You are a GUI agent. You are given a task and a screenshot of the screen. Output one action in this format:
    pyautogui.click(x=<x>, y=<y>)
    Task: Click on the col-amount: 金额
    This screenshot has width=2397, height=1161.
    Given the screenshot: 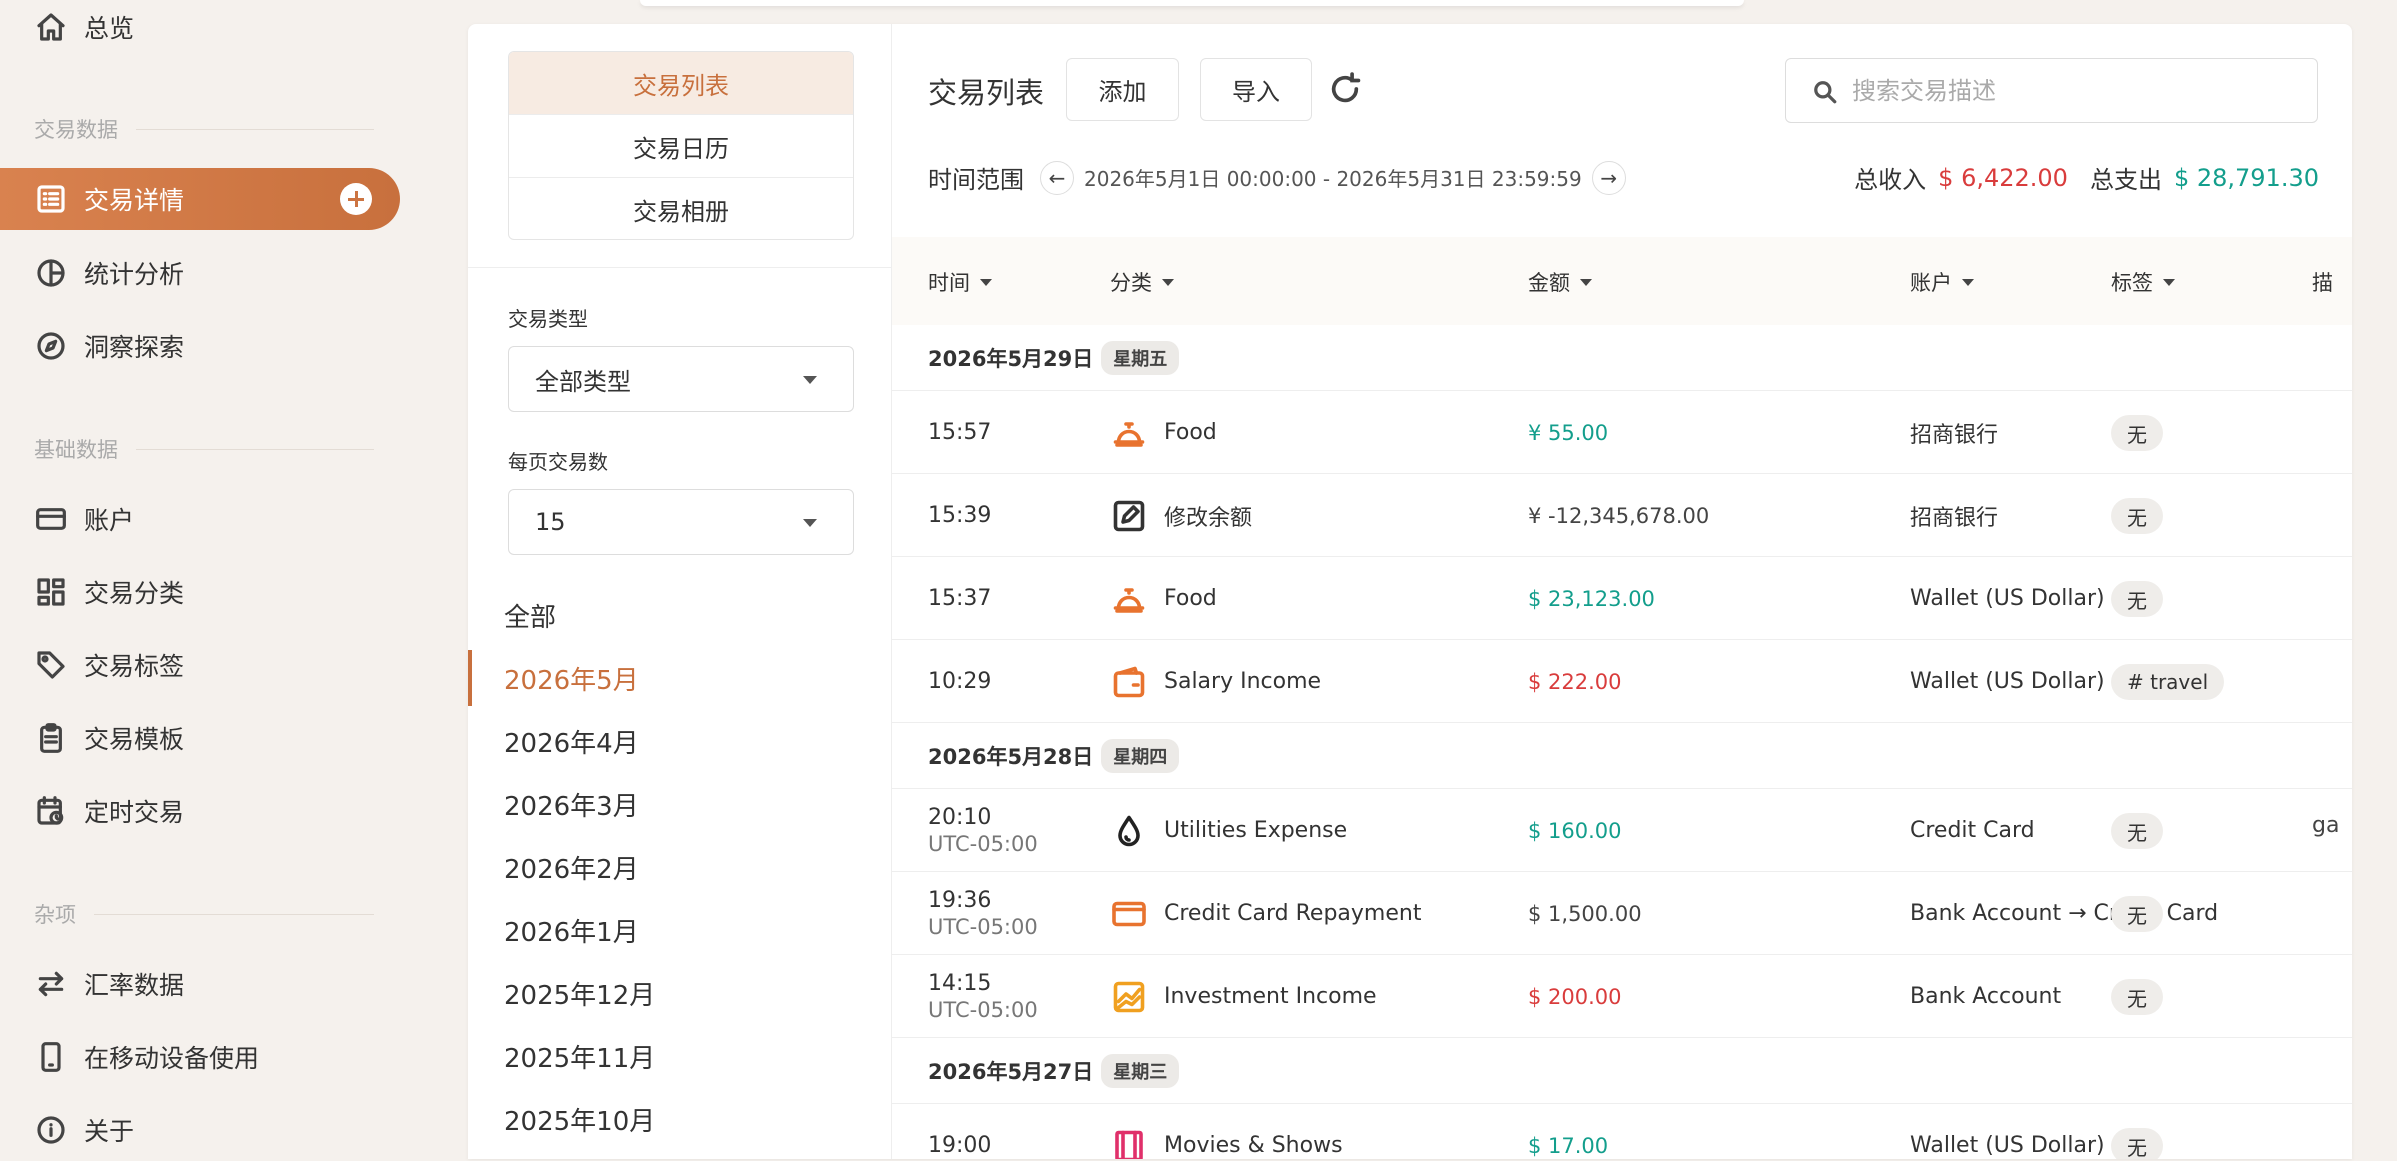 What is the action you would take?
    pyautogui.click(x=1560, y=282)
    